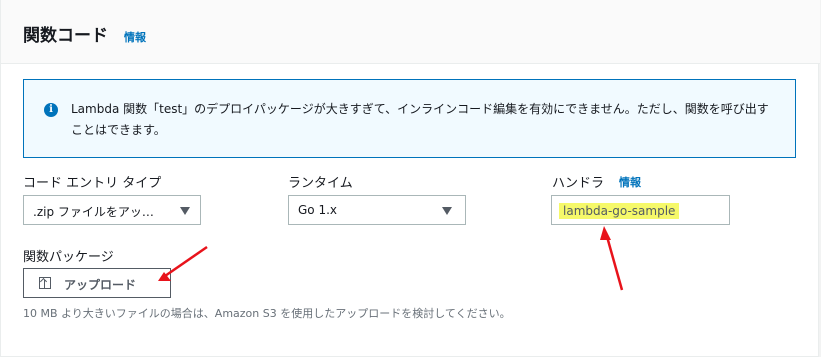 The image size is (821, 357). I want to click on handler-label: ハンドラ, so click(578, 183).